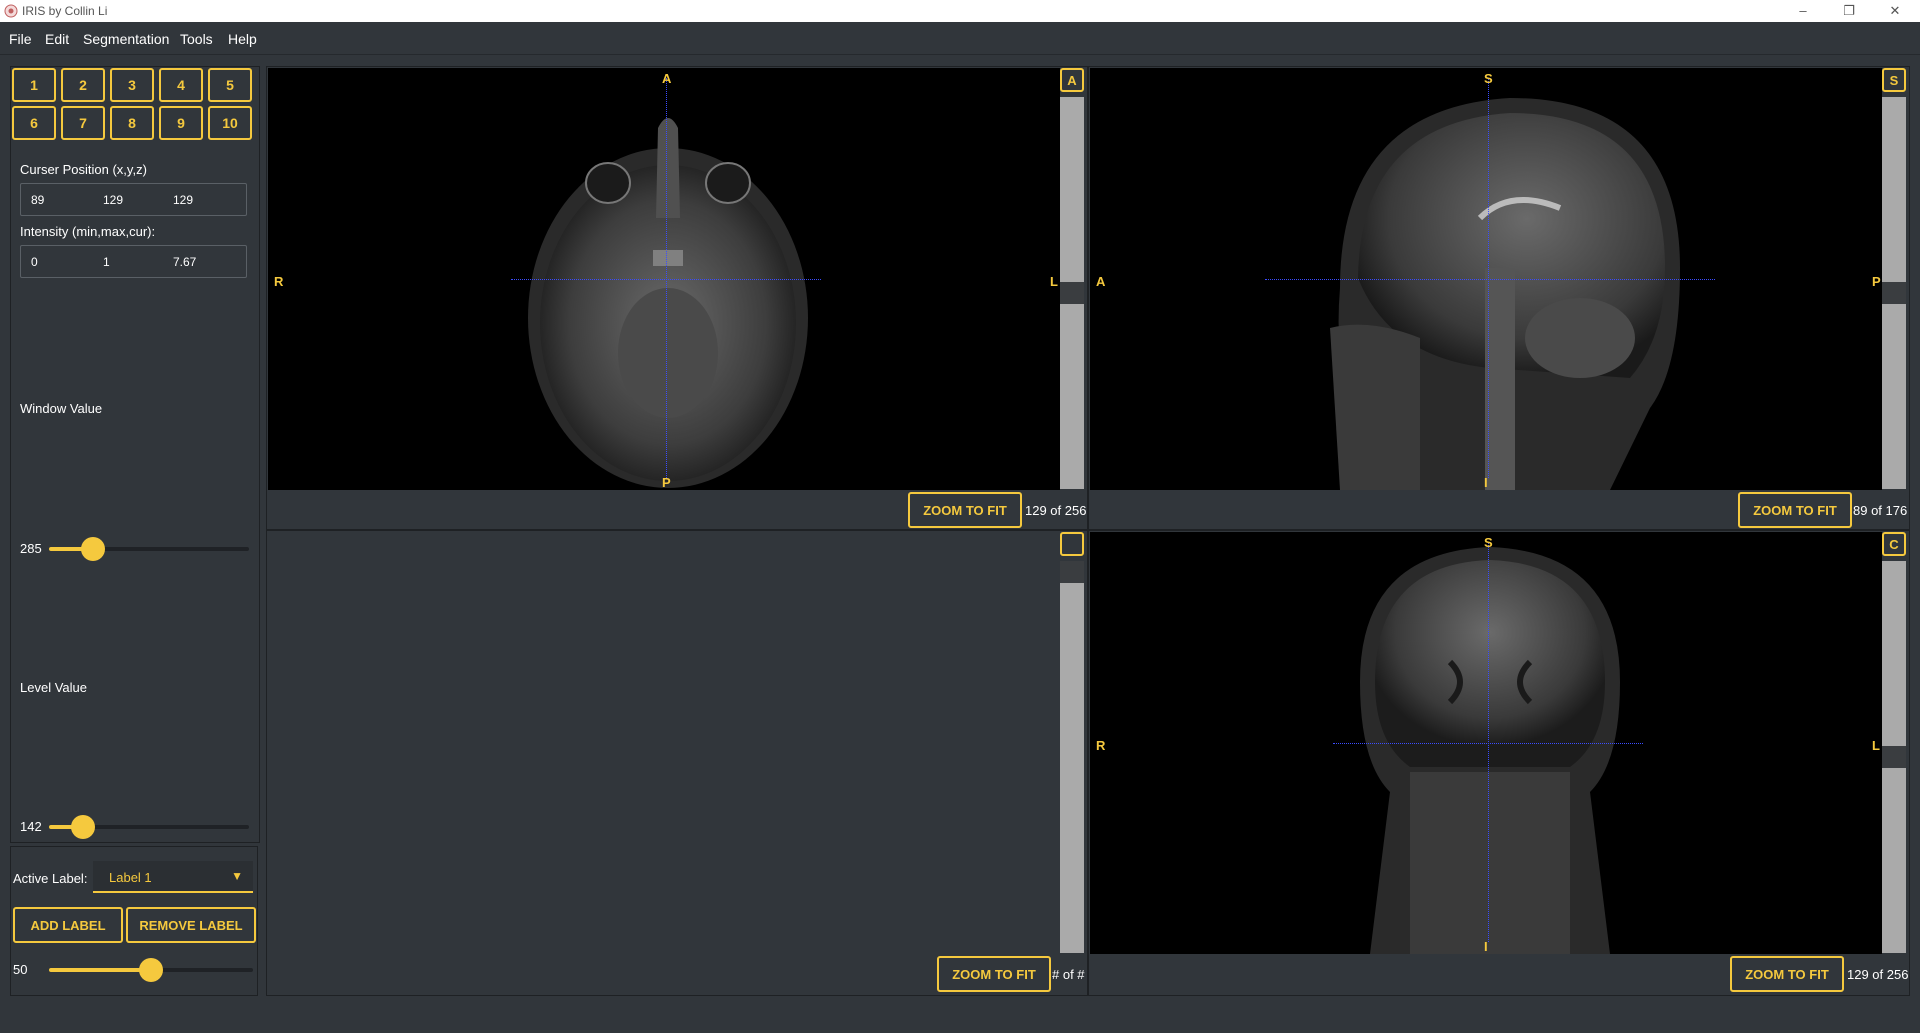 The height and width of the screenshot is (1033, 1920). Describe the element at coordinates (960, 54) in the screenshot. I see `menu-separator` at that location.